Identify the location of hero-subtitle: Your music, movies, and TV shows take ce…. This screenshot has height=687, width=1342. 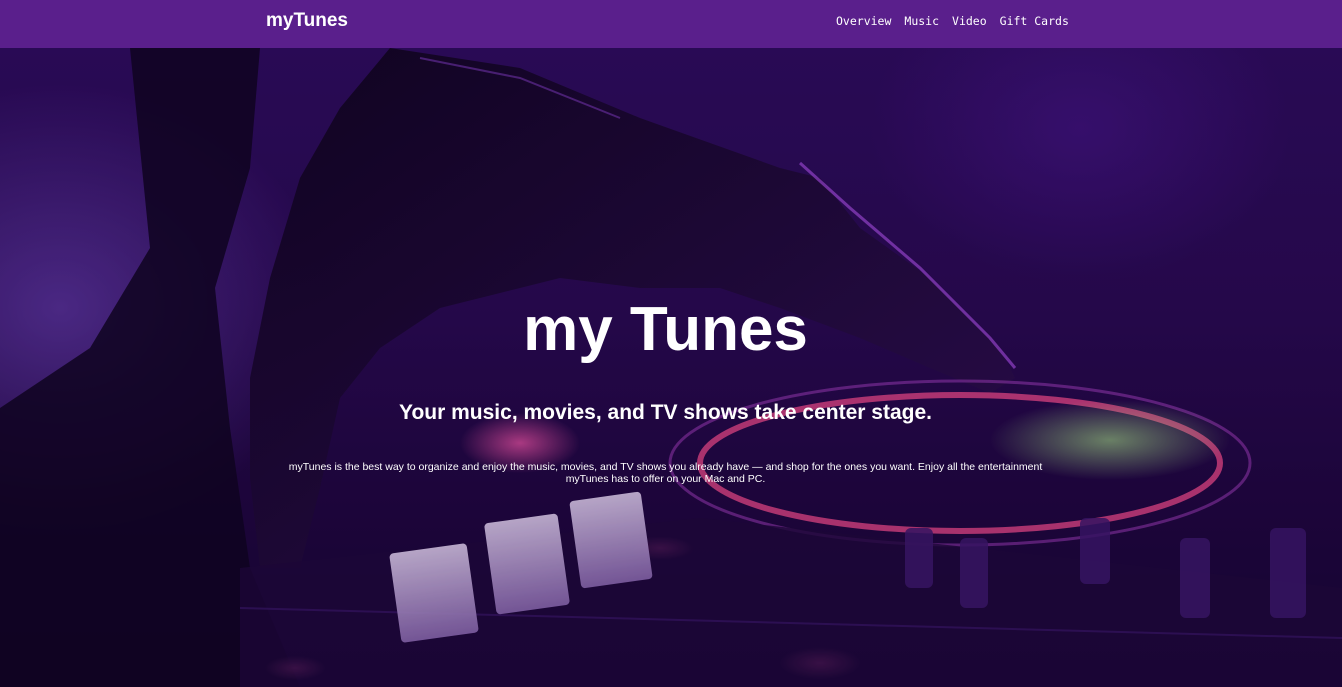
(665, 412).